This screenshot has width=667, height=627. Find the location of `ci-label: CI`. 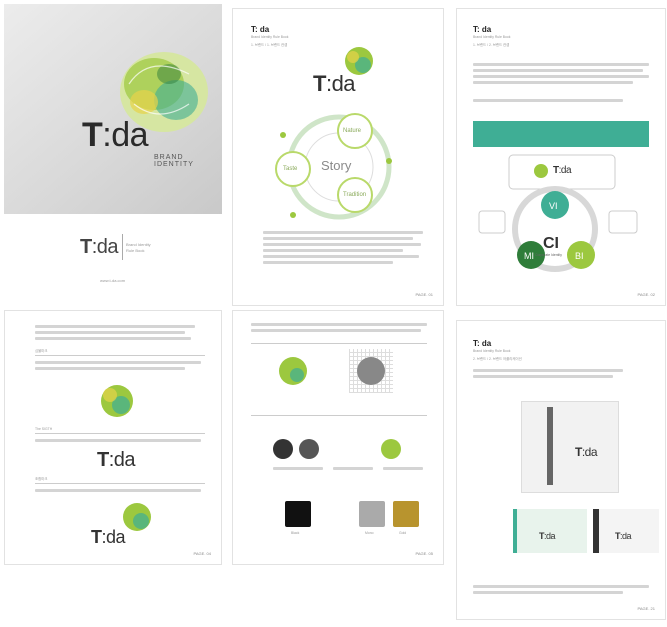

ci-label: CI is located at coordinates (551, 243).